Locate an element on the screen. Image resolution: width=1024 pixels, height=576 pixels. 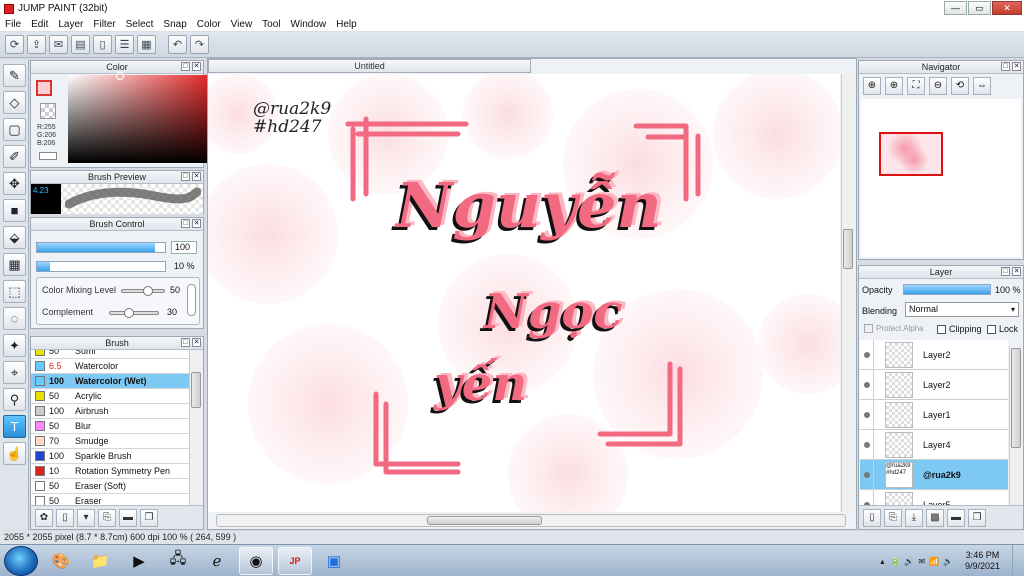
show-desktop-button is located at coordinates (1018, 560).